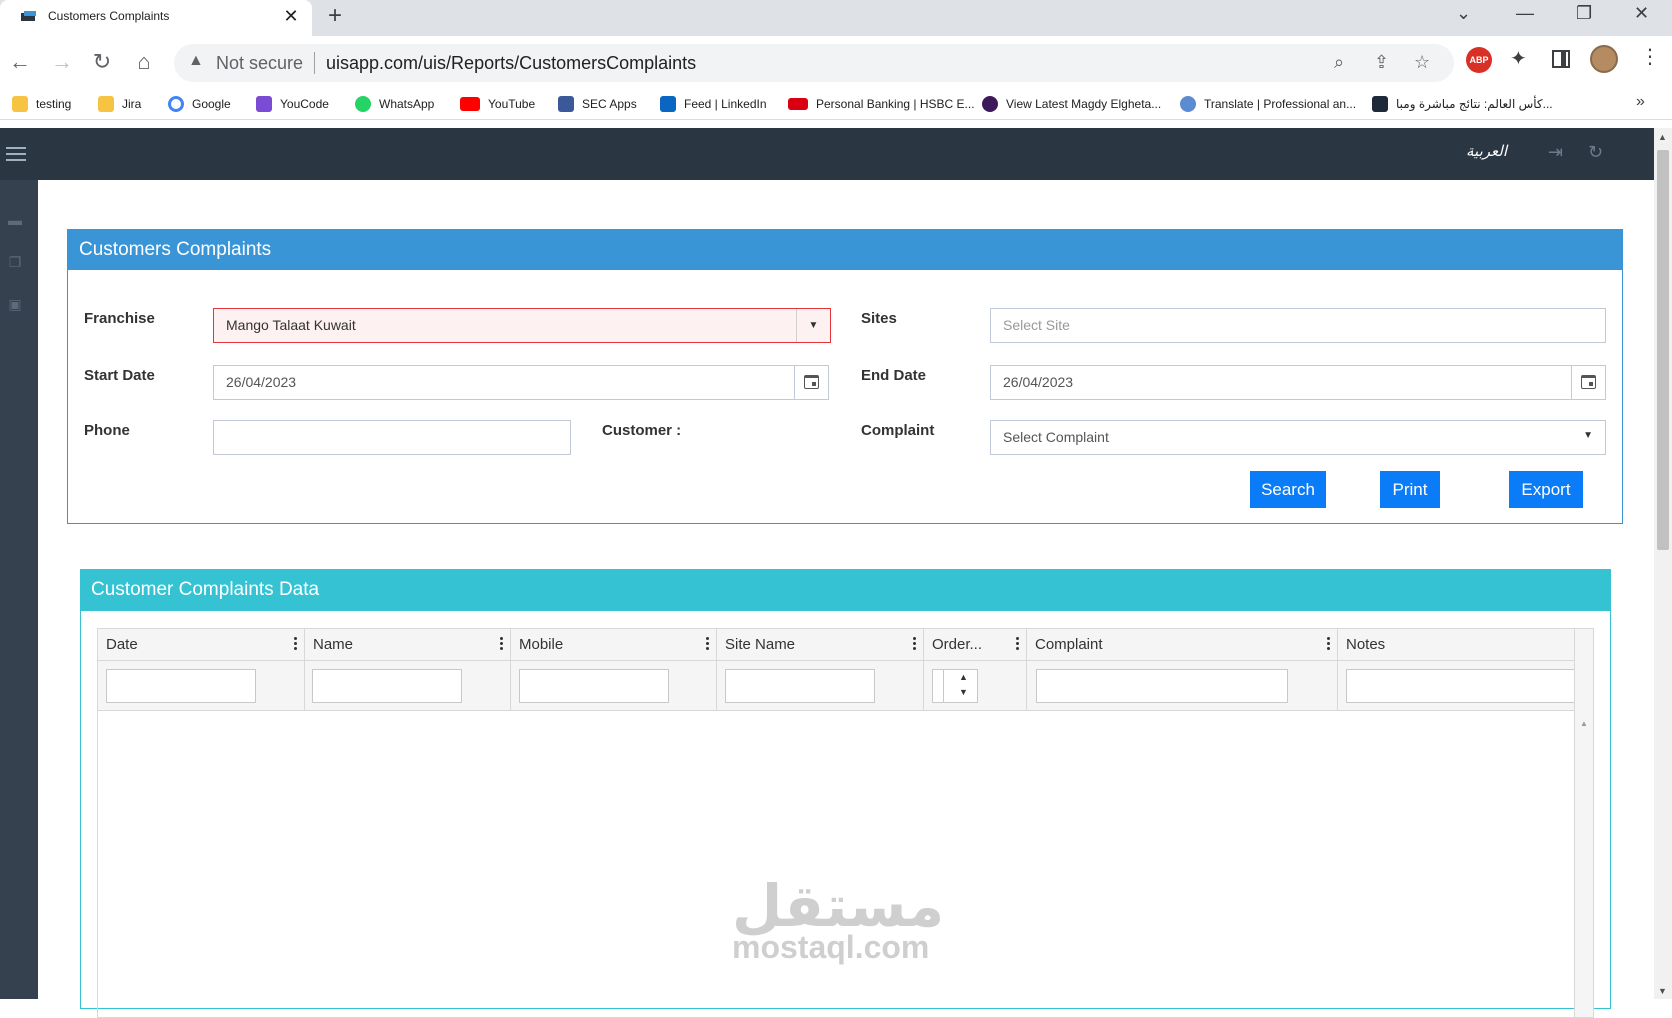 Image resolution: width=1672 pixels, height=1018 pixels. I want to click on tab-close-icon: ✕, so click(291, 16).